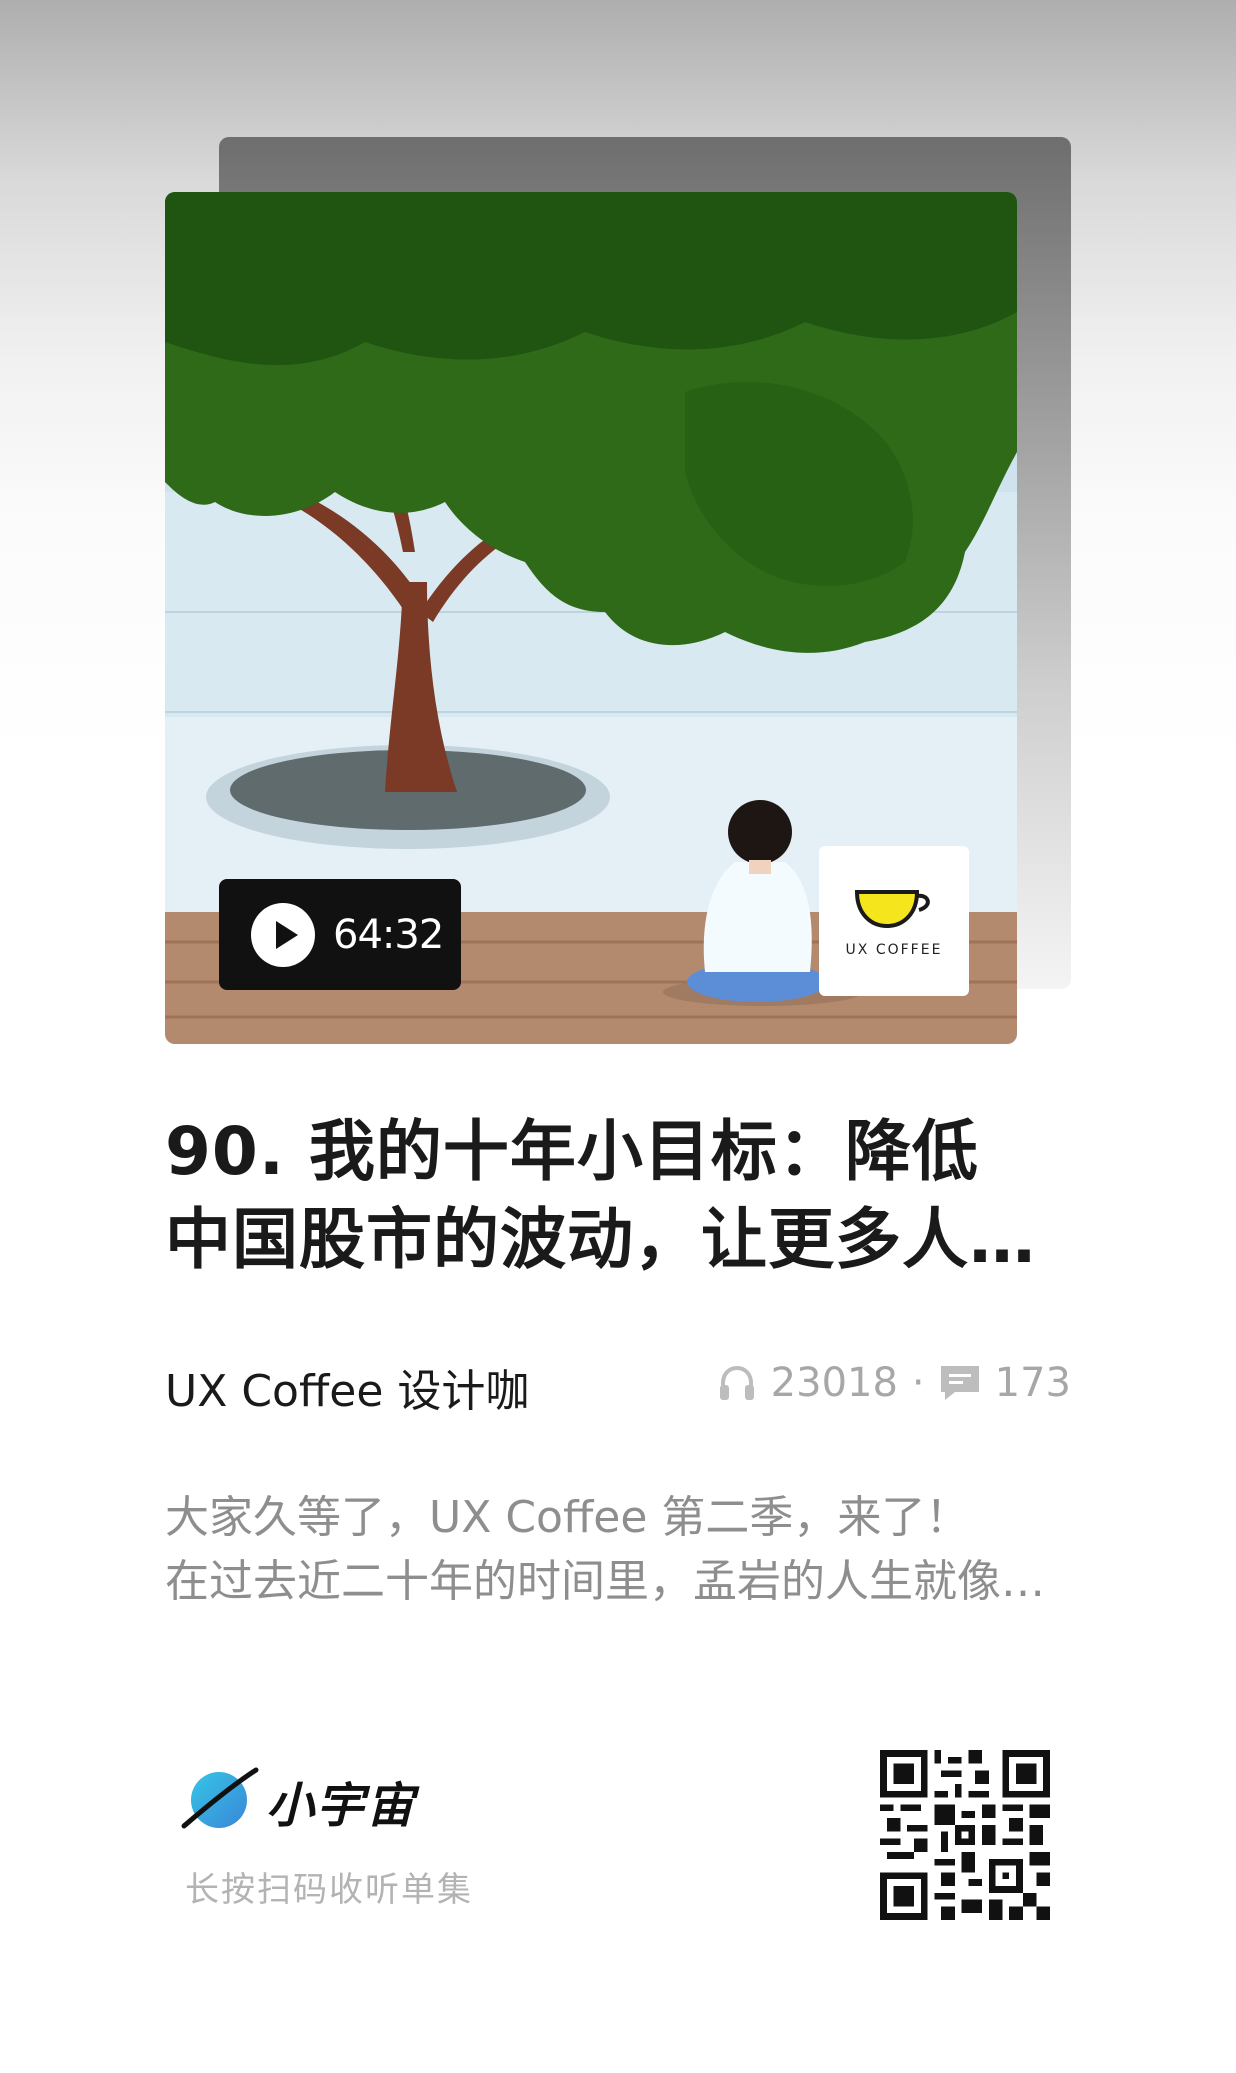 The height and width of the screenshot is (2073, 1236). I want to click on play-icon, so click(283, 934).